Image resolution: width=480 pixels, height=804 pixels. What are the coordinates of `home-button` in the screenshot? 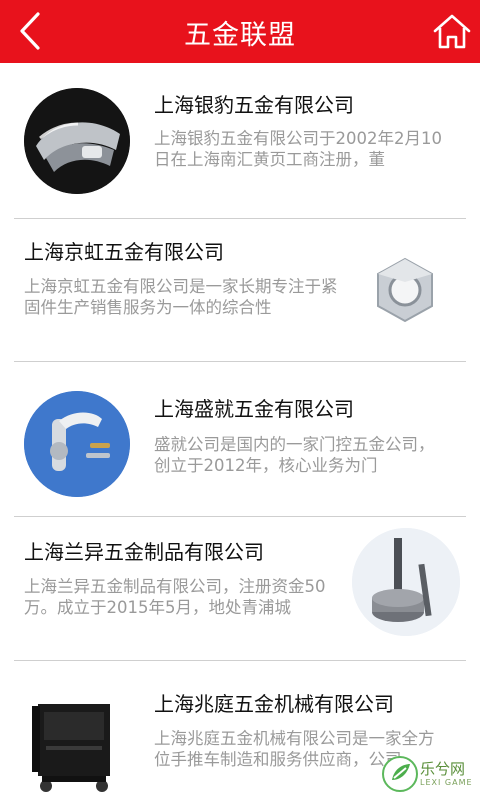 It's located at (452, 32).